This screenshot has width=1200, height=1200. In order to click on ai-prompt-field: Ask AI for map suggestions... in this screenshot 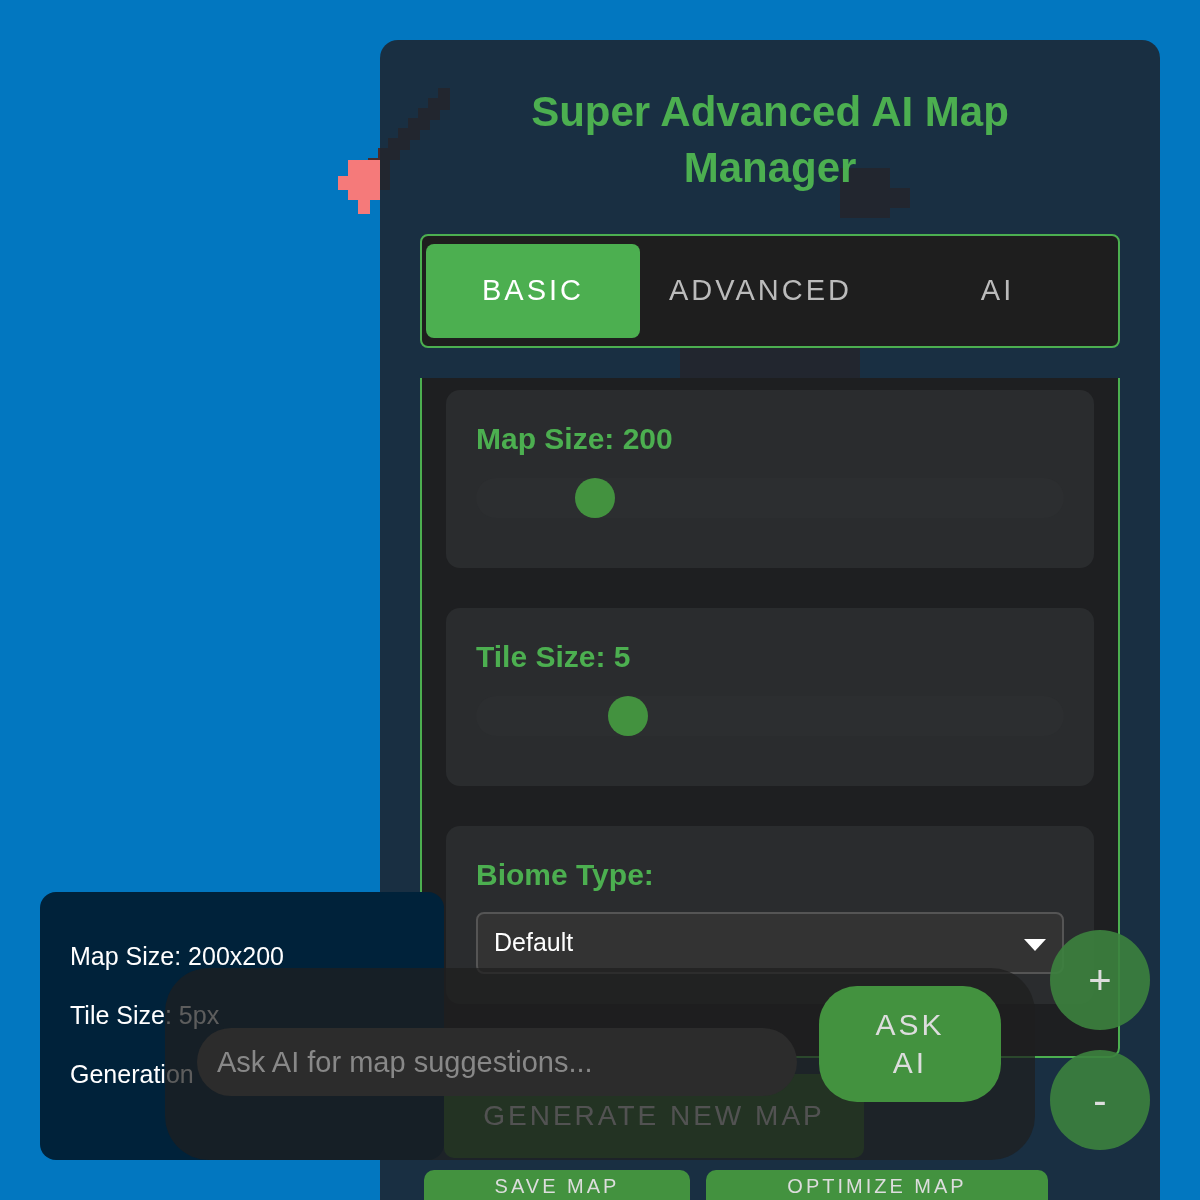, I will do `click(497, 1062)`.